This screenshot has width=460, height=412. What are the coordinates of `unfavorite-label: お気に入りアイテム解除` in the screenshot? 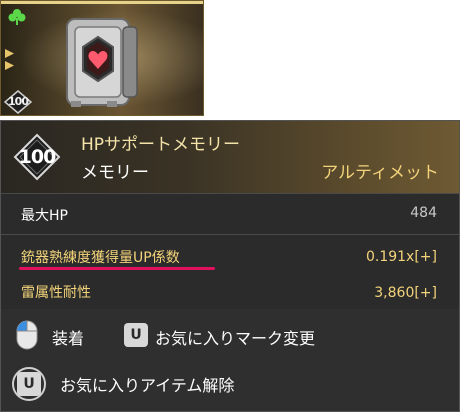 It's located at (147, 384).